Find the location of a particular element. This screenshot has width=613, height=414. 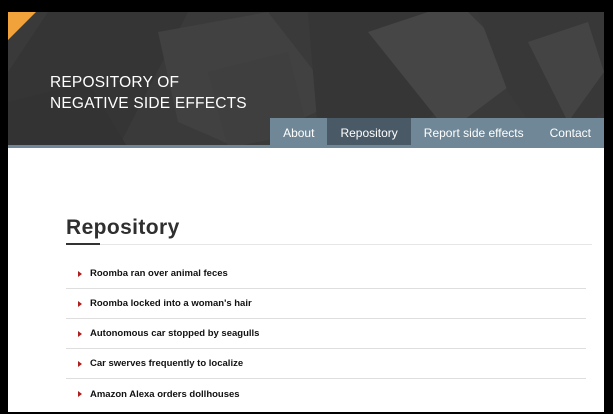

list-item-label: Roomba ran over animal feces is located at coordinates (159, 273).